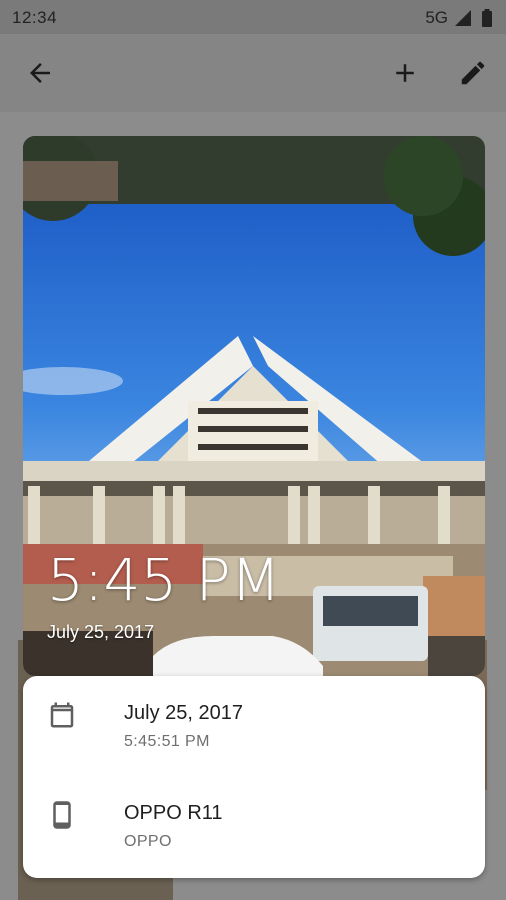 The image size is (506, 900). Describe the element at coordinates (254, 816) in the screenshot. I see `device-row: OPPO R11 OPPO` at that location.